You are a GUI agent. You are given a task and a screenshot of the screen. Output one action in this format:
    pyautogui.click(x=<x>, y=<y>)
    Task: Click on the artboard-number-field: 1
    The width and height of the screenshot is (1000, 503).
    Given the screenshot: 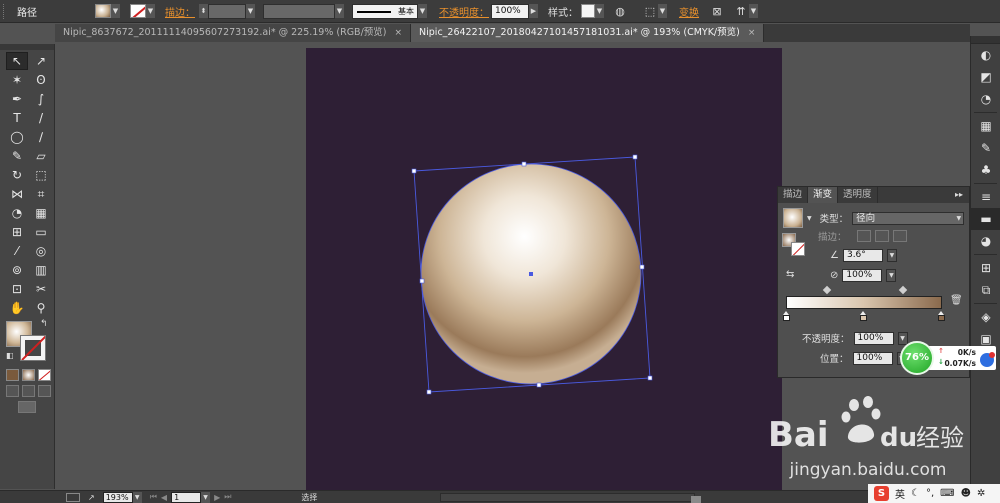 What is the action you would take?
    pyautogui.click(x=186, y=497)
    